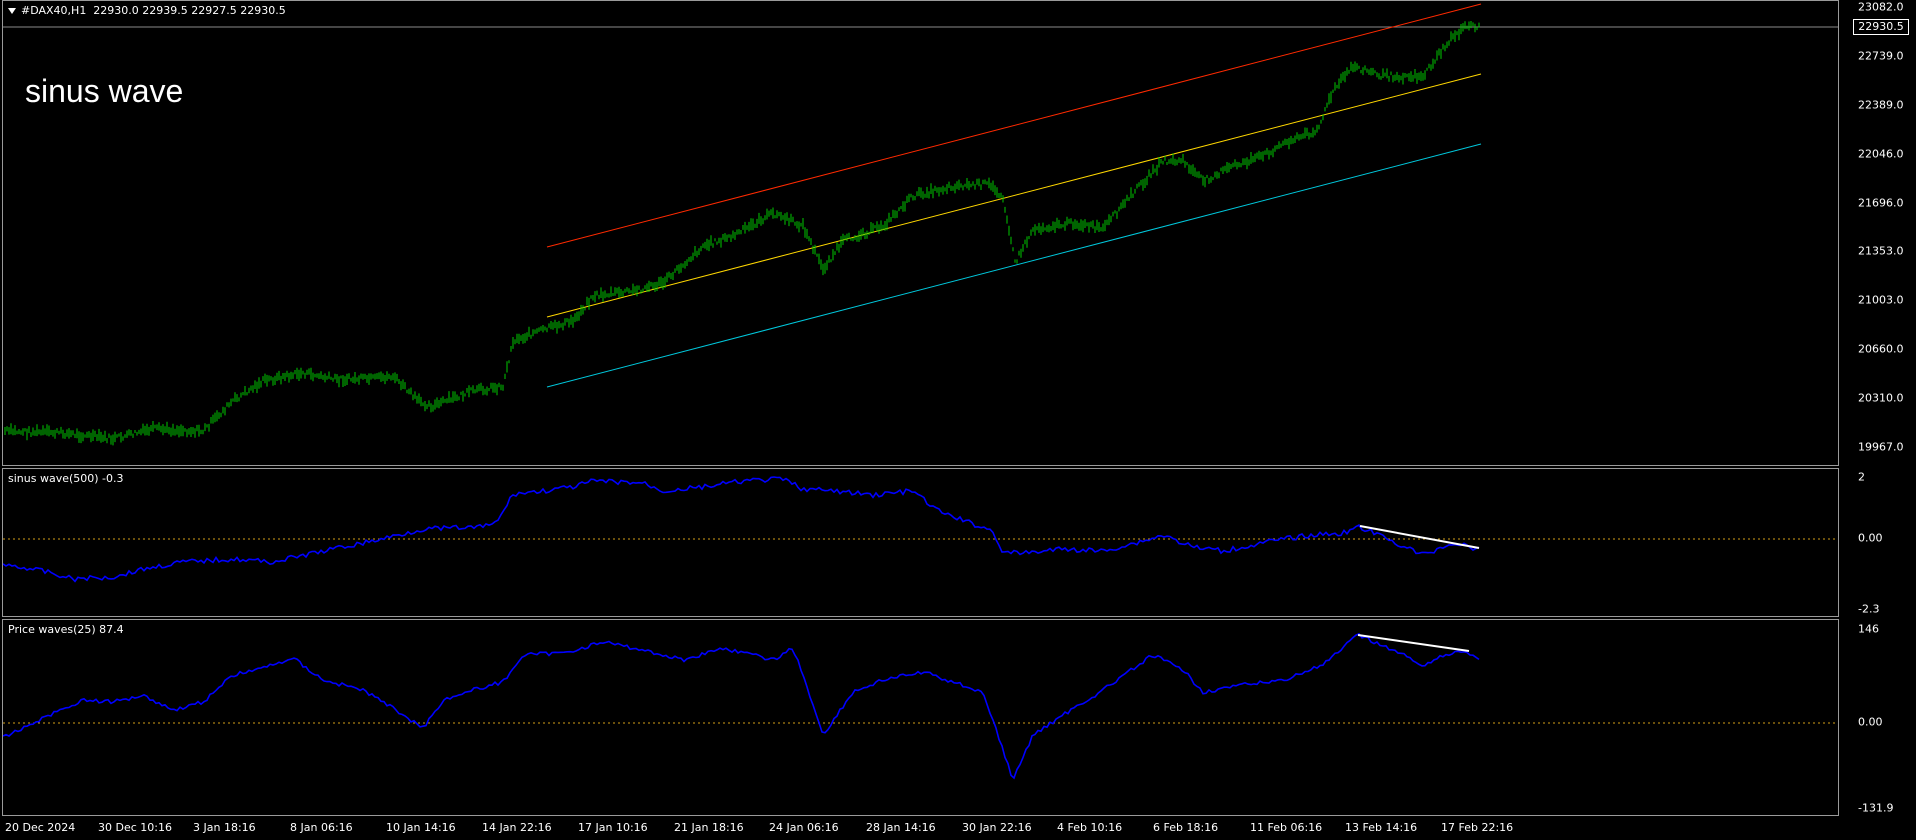 The image size is (1916, 840). Describe the element at coordinates (1090, 827) in the screenshot. I see `time-label: 4 Feb 10:16` at that location.